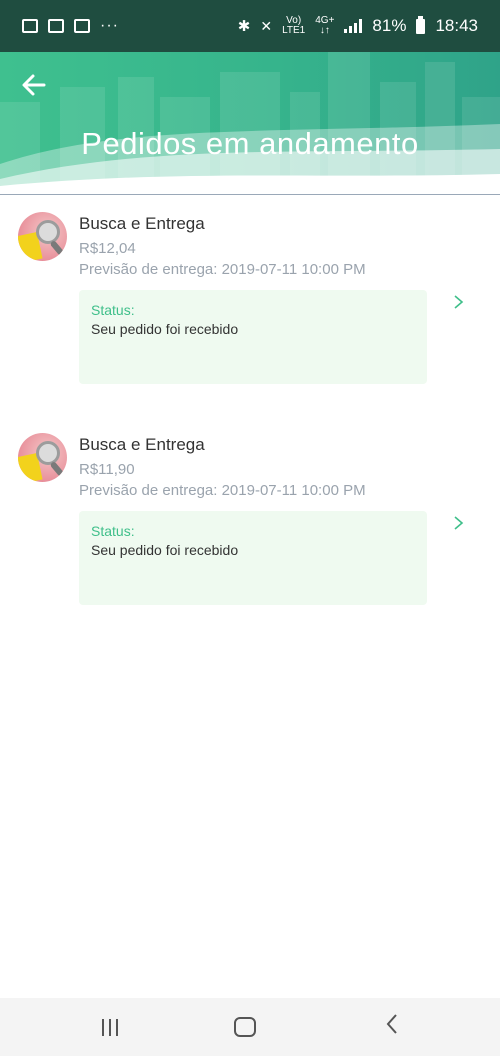 This screenshot has height=1056, width=500. I want to click on network-type-indicator: 4G+ ↓↑, so click(324, 26).